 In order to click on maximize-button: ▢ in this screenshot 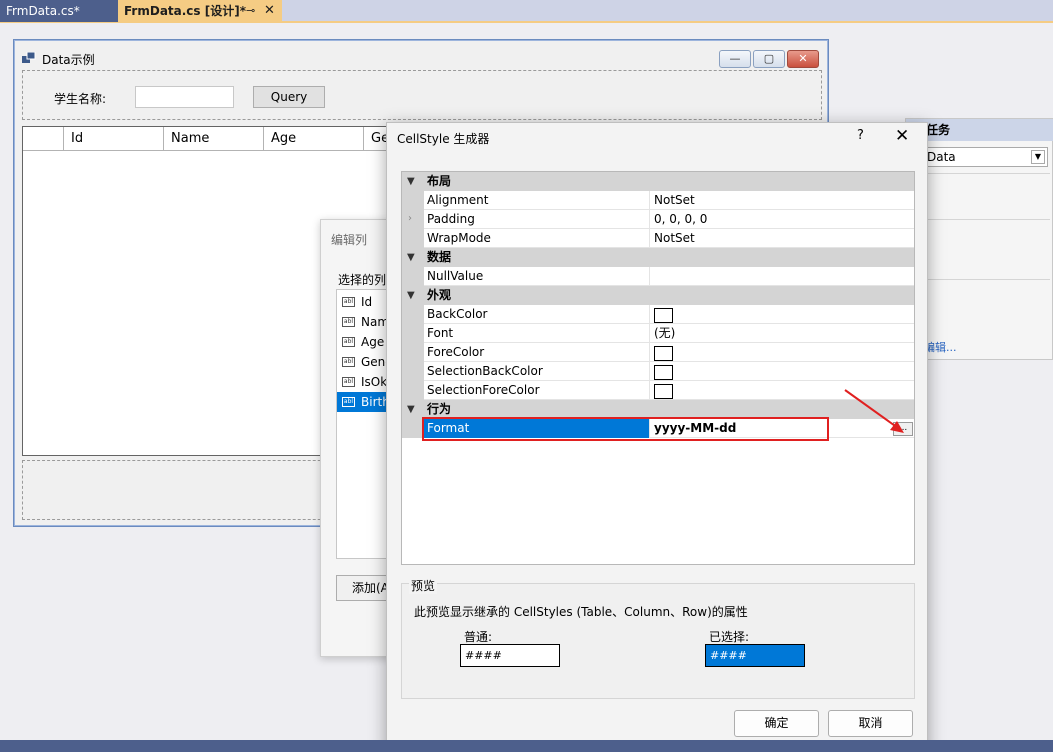, I will do `click(769, 59)`.